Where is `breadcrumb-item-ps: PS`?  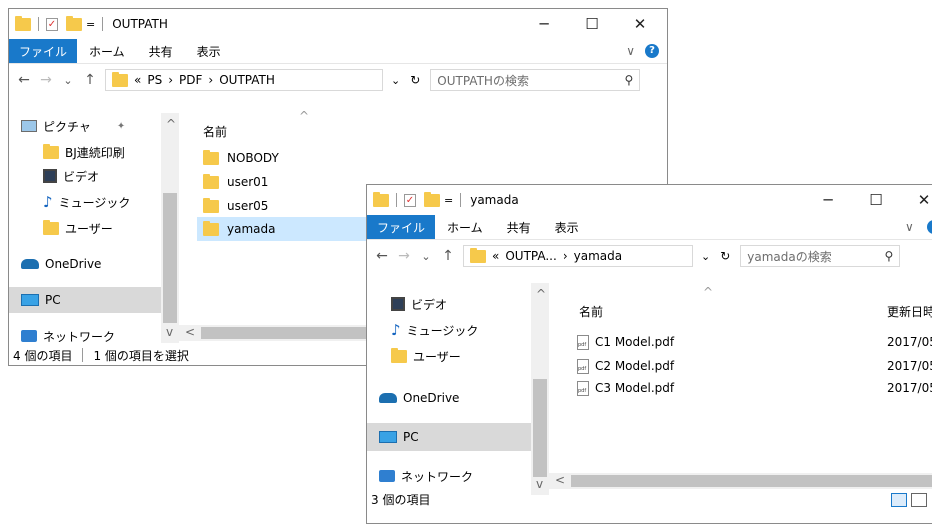
breadcrumb-item-ps: PS is located at coordinates (154, 80).